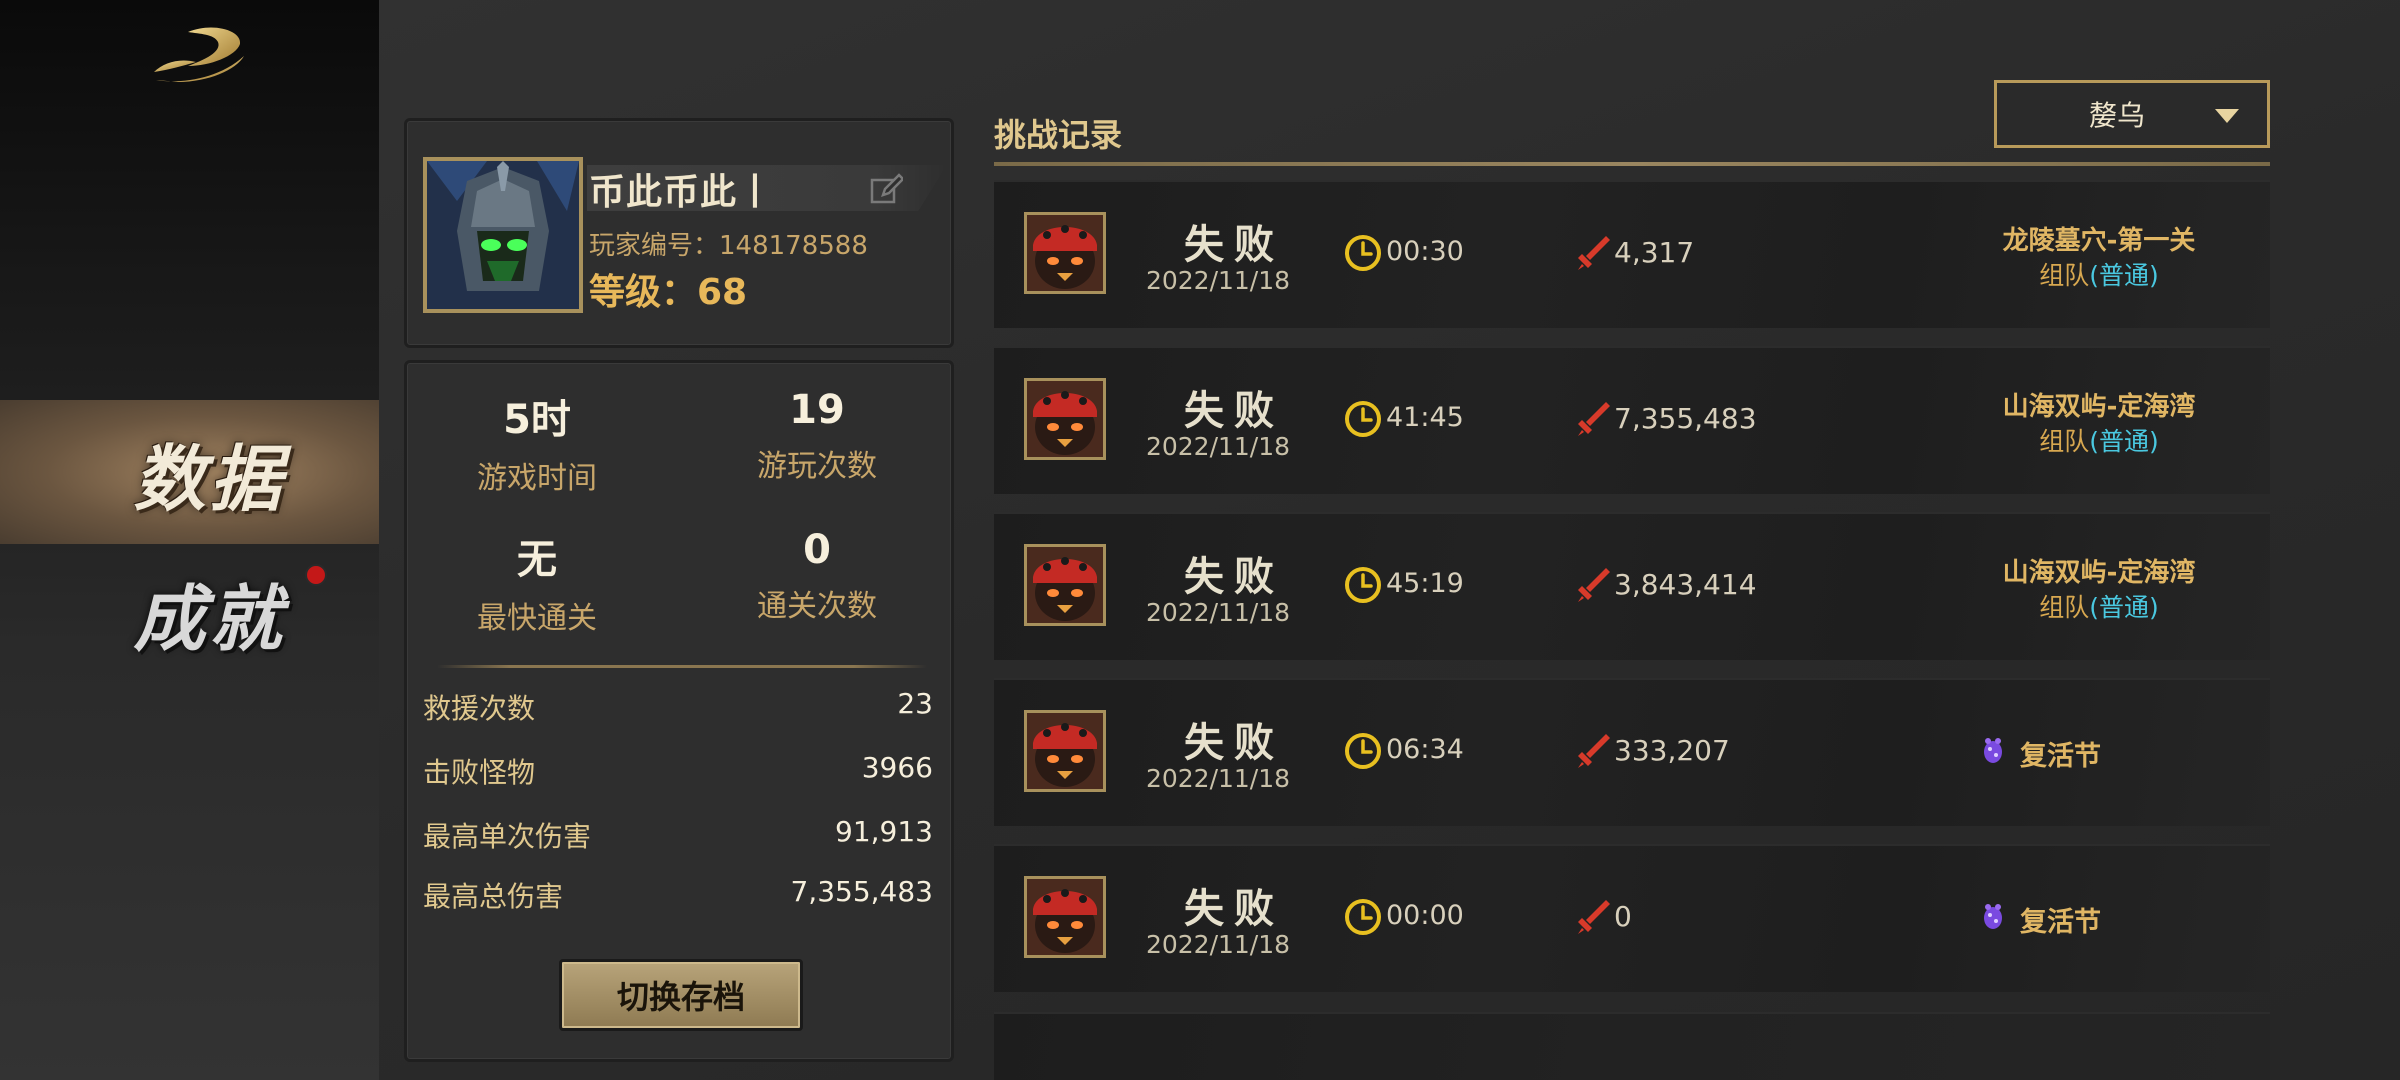  I want to click on record-row: 失败 2022/11/18 00:00 0 复活节, so click(1632, 918).